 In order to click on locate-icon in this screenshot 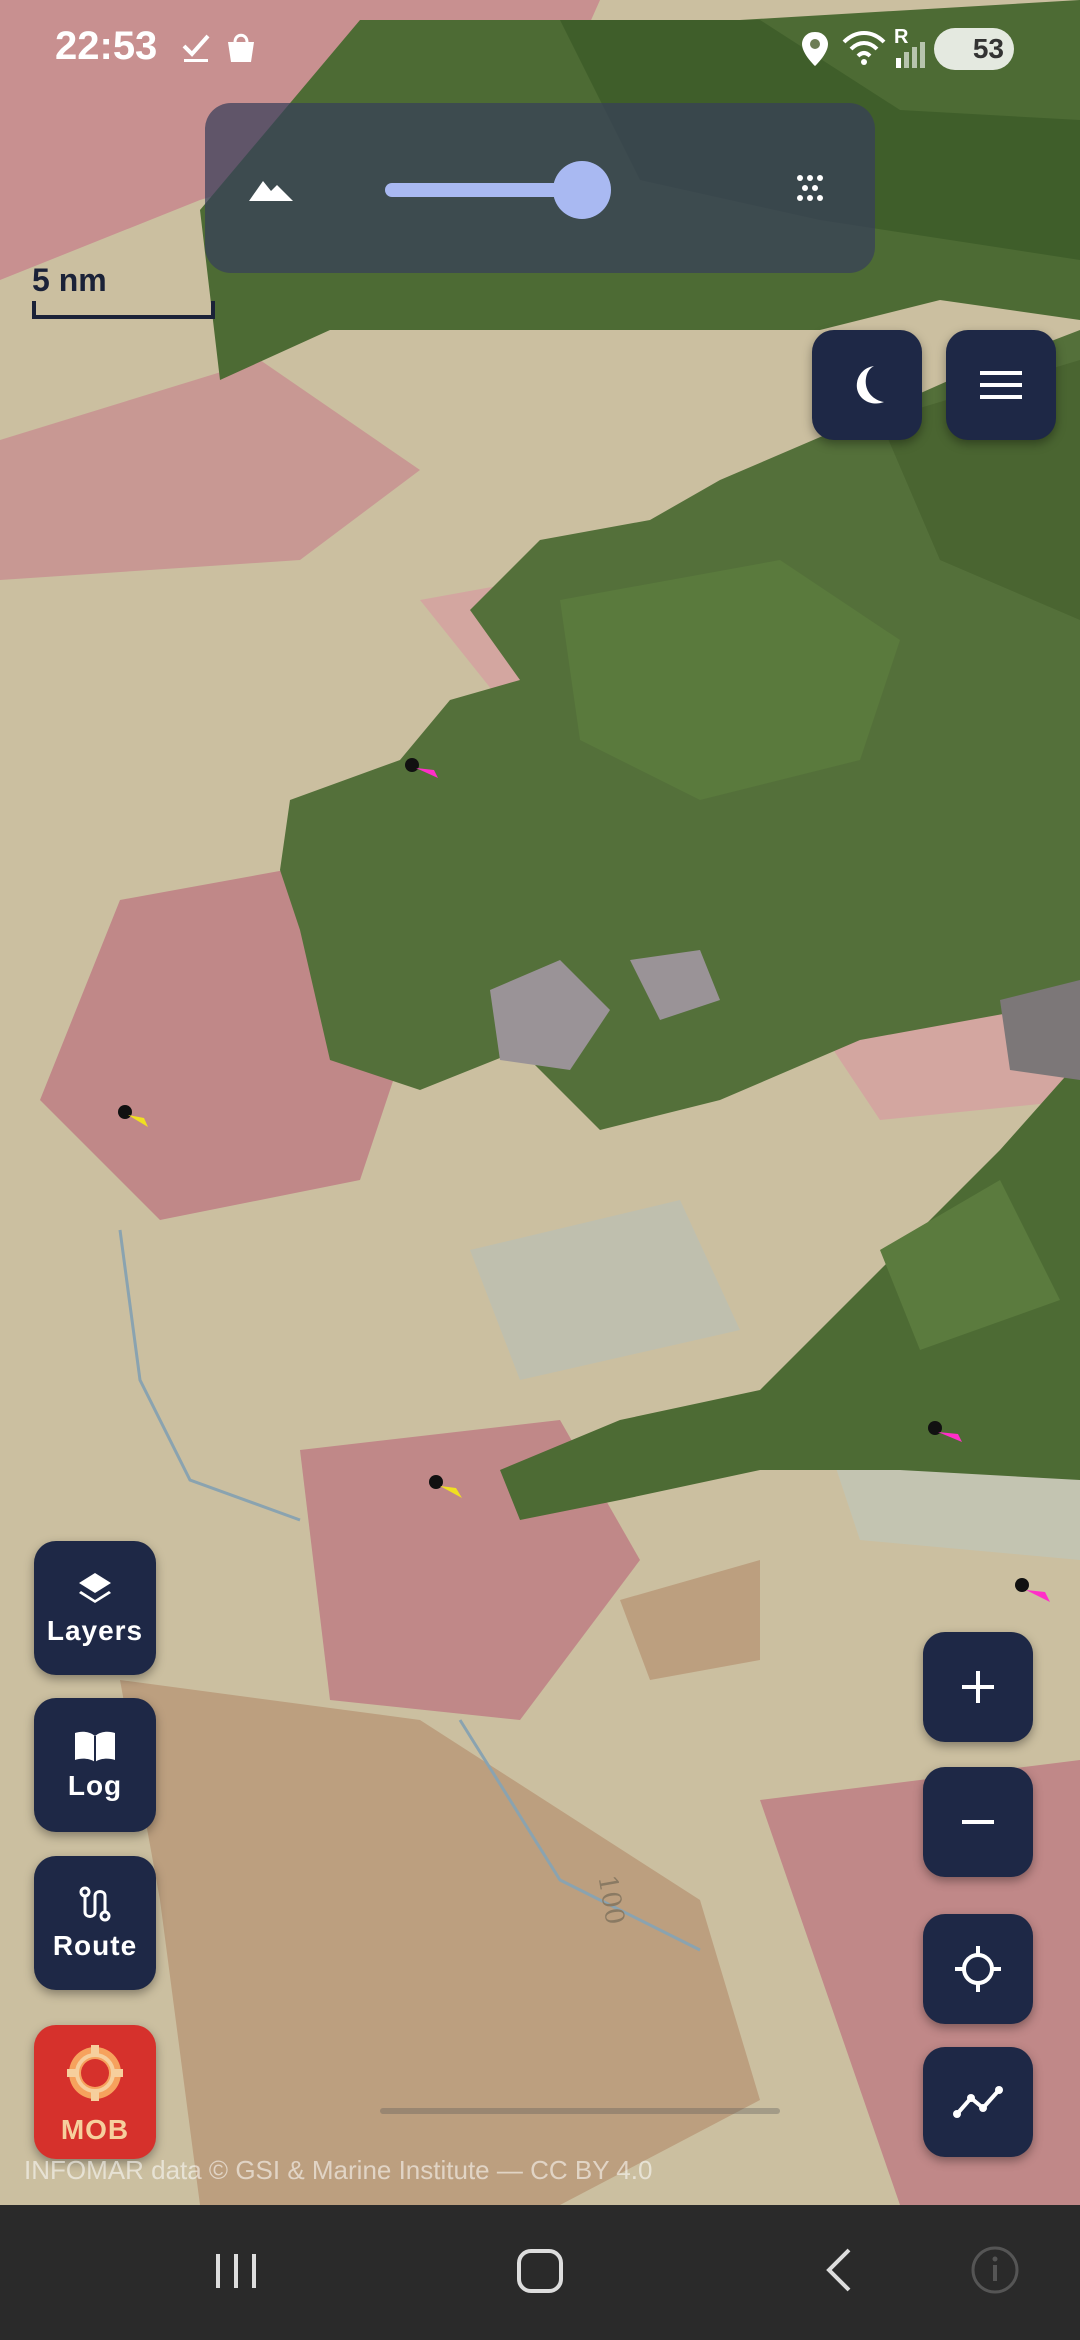, I will do `click(978, 1969)`.